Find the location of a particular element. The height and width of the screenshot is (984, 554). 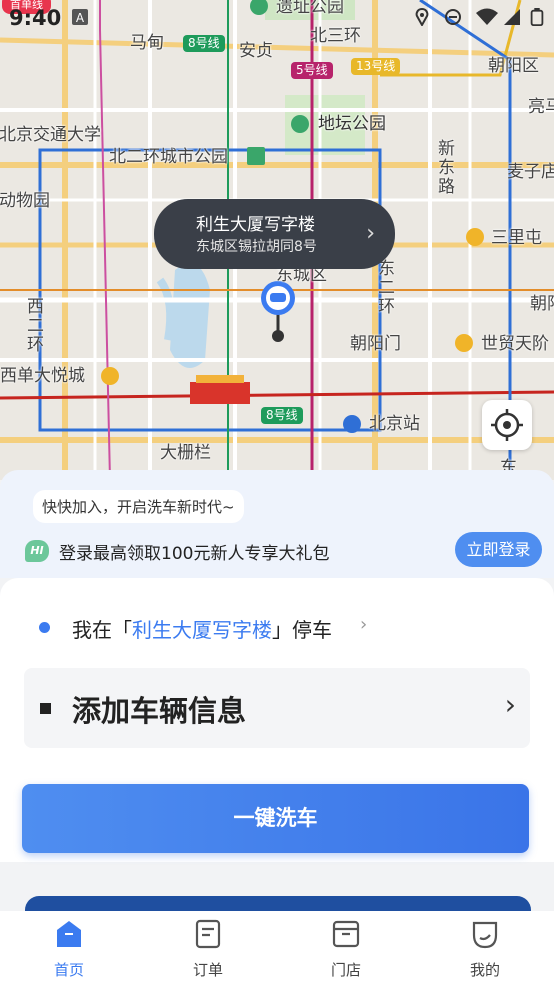

crosshair-icon is located at coordinates (507, 425).